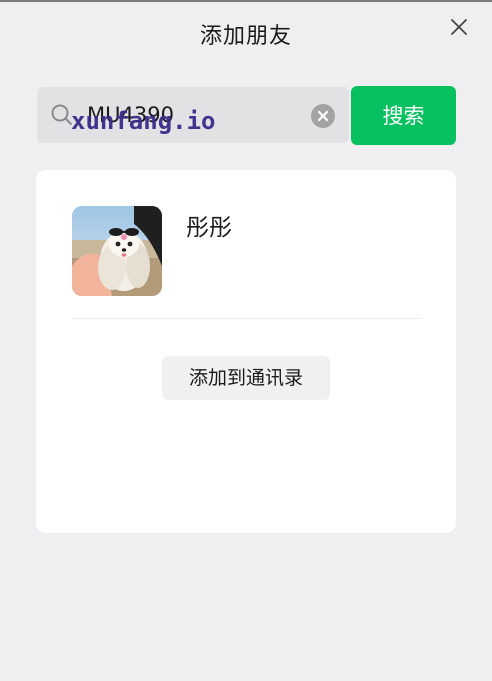 The height and width of the screenshot is (681, 492). I want to click on contact-nickname: 彤彤, so click(209, 228).